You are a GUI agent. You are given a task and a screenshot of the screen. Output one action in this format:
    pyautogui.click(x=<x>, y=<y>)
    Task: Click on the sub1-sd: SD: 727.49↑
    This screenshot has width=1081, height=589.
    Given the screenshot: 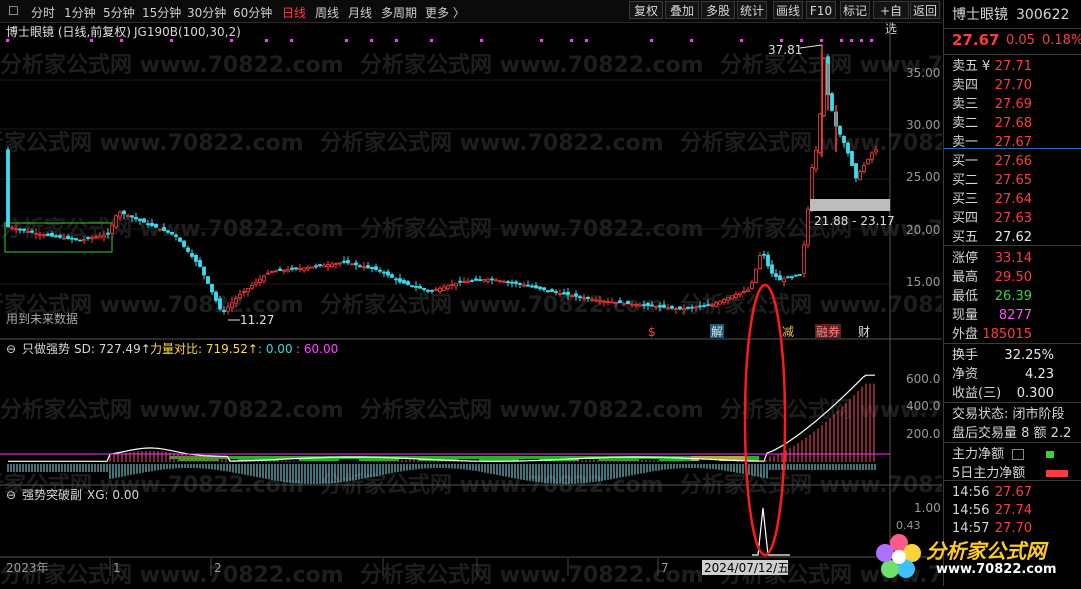 What is the action you would take?
    pyautogui.click(x=112, y=349)
    